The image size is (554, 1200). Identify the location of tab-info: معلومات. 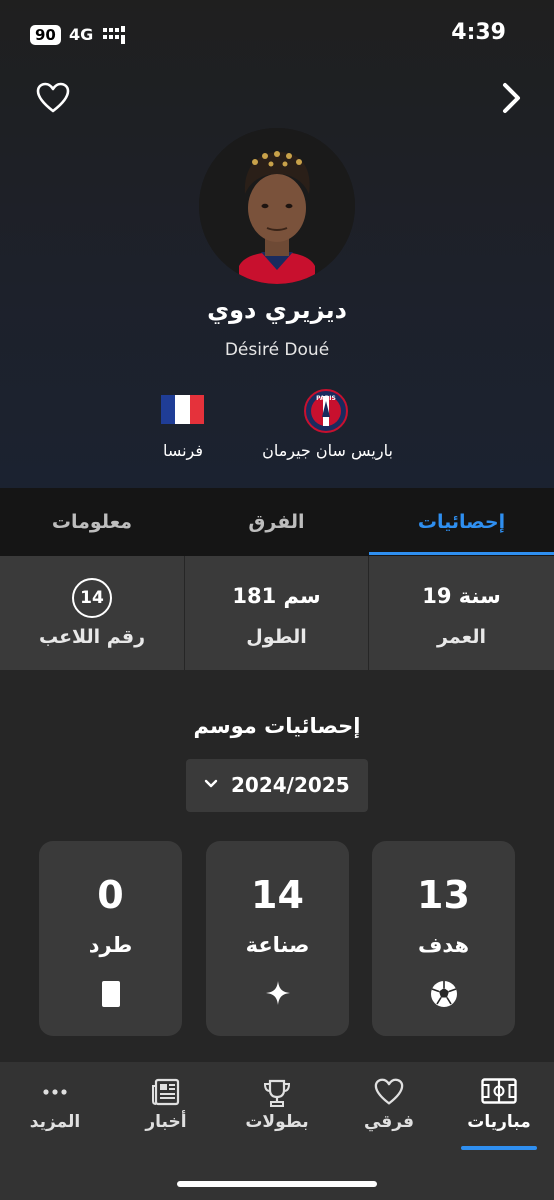
(92, 522).